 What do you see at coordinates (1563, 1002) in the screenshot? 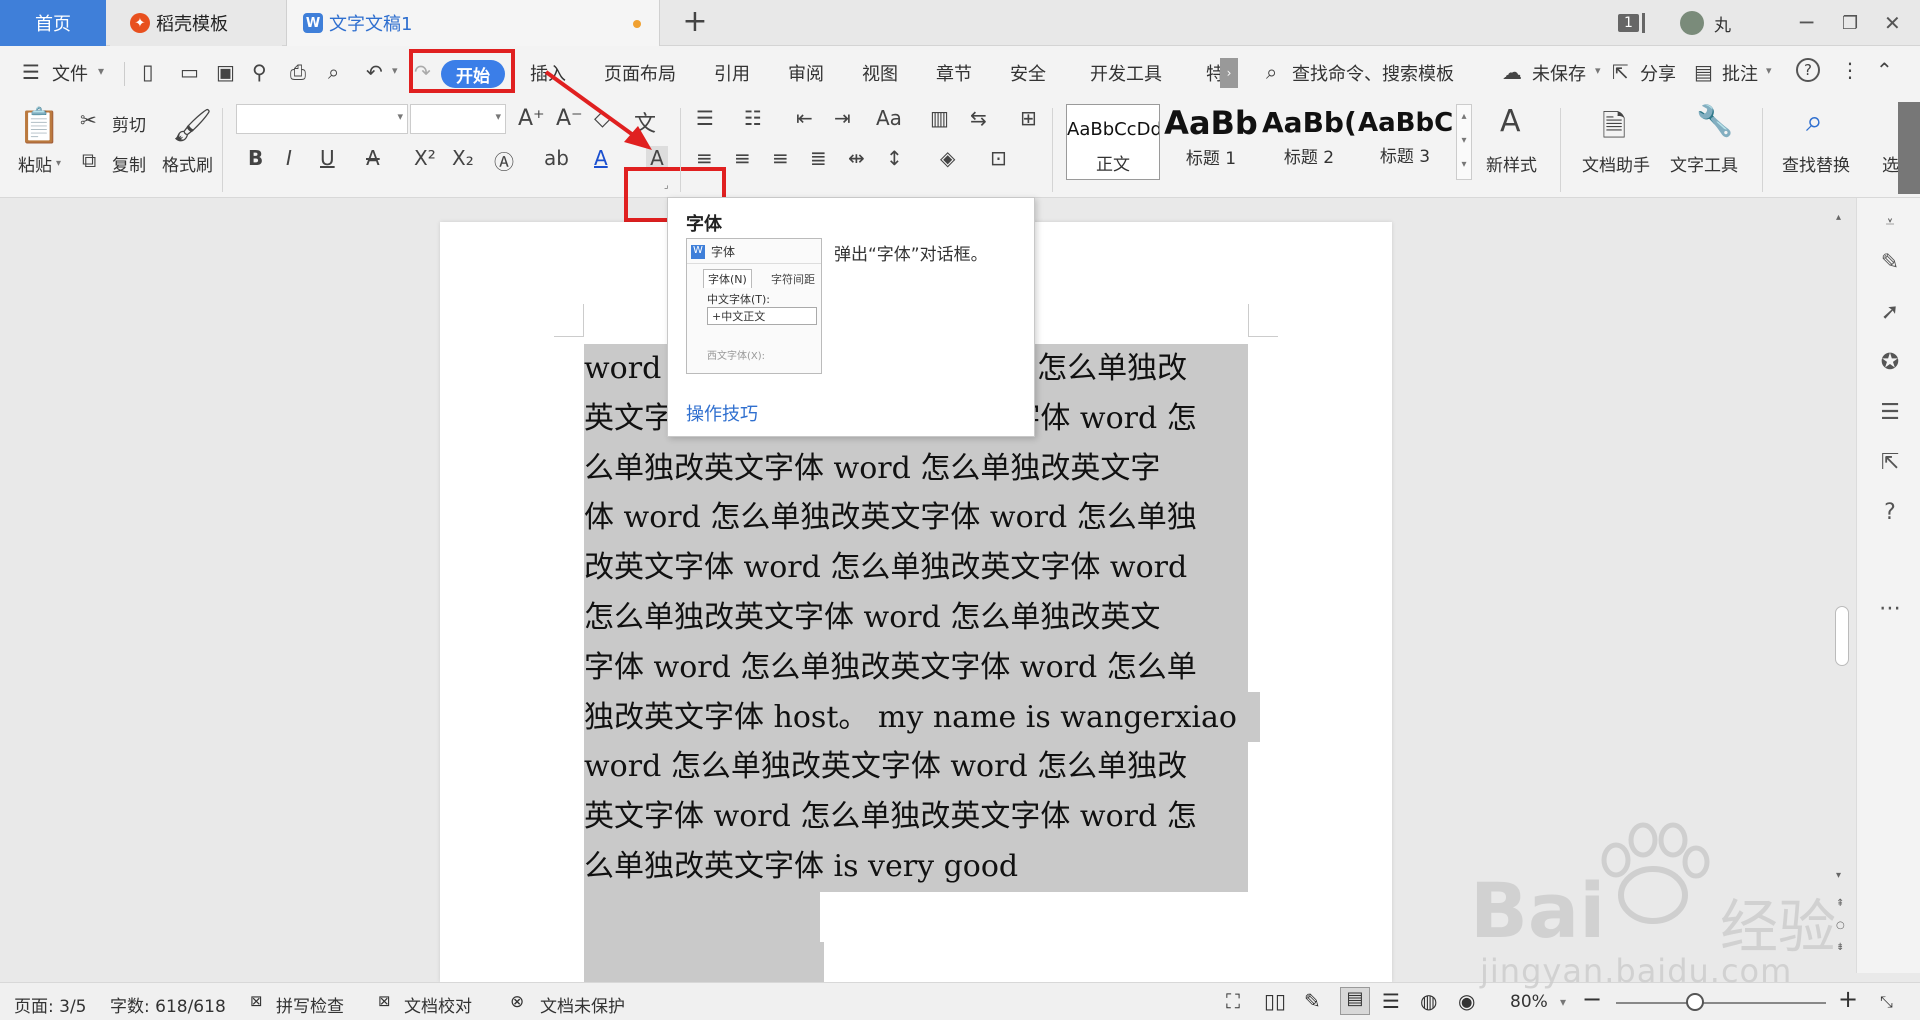
I see `zoom-dropdown-icon: ▾` at bounding box center [1563, 1002].